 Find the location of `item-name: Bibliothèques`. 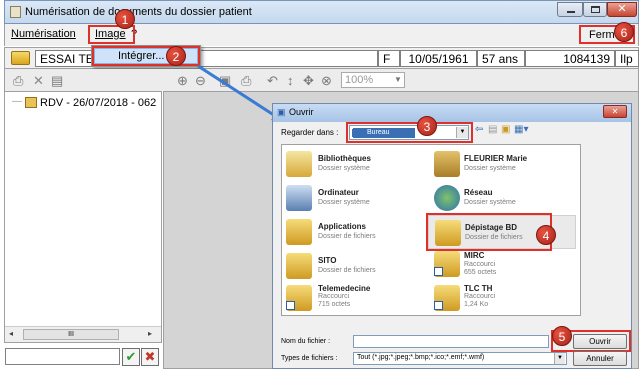

item-name: Bibliothèques is located at coordinates (344, 158).